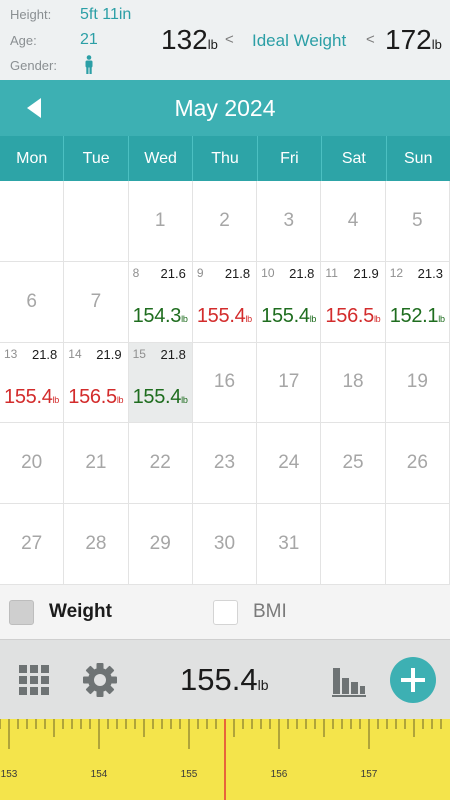  I want to click on day-number: 2, so click(224, 220).